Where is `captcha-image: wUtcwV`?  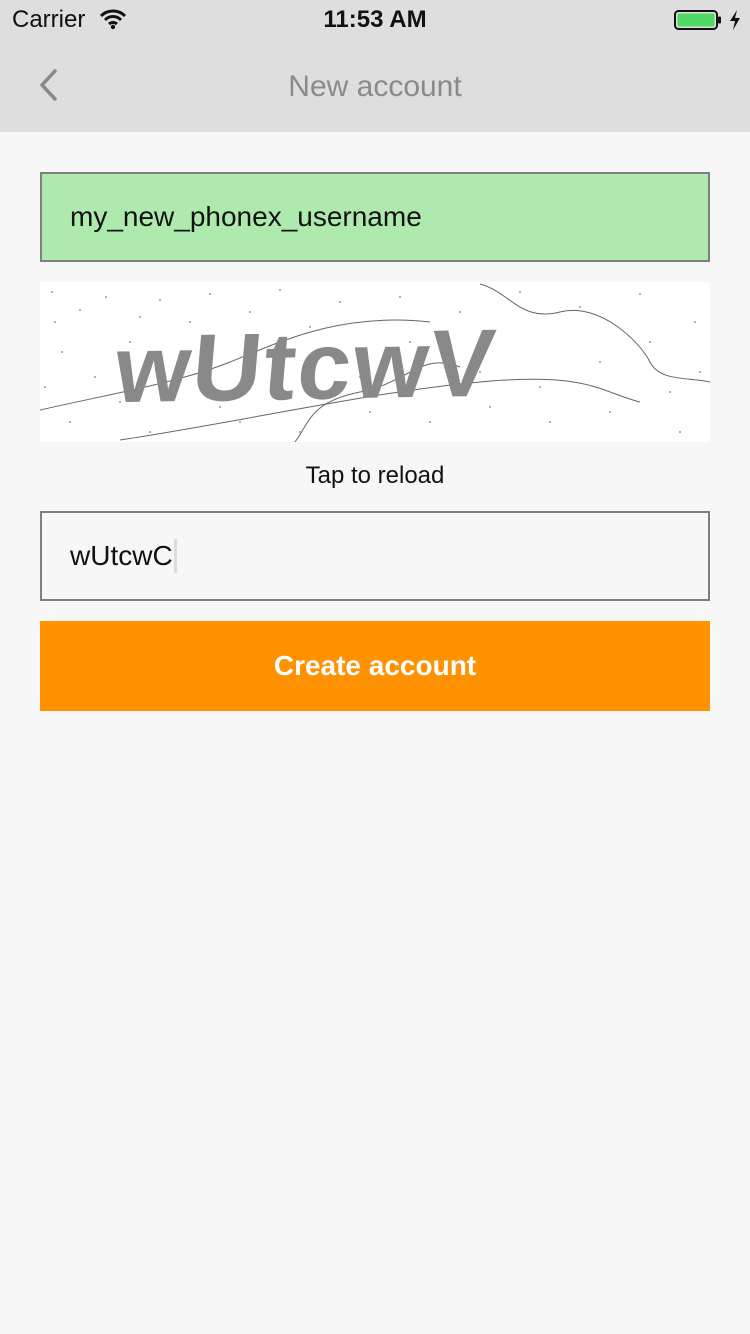
captcha-image: wUtcwV is located at coordinates (375, 362).